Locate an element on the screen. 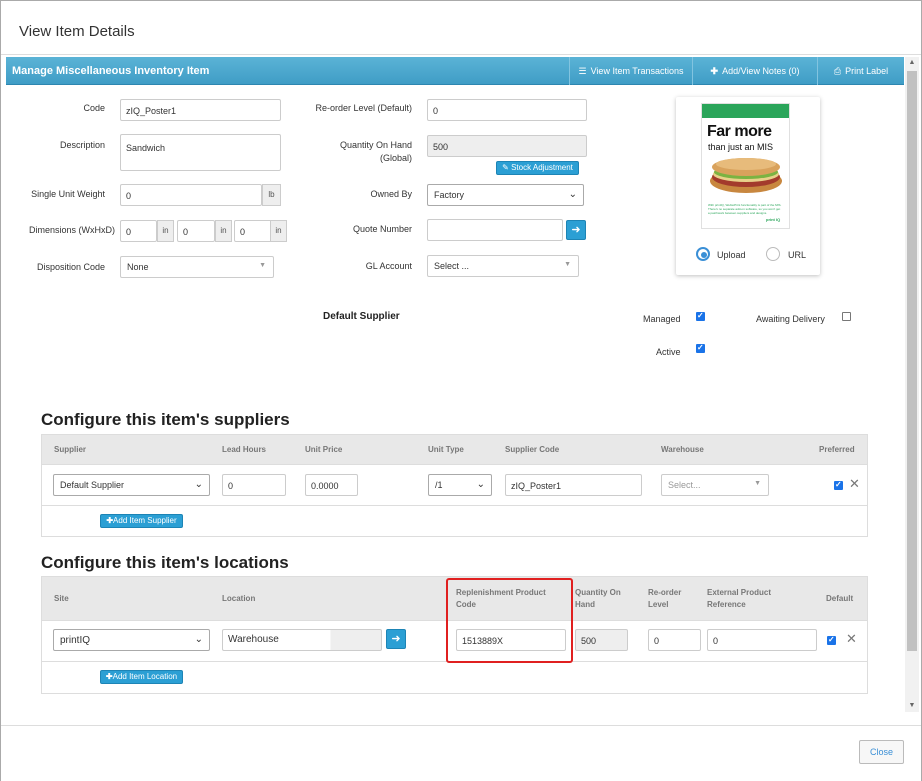  locations-section-title: Configure this item's locations is located at coordinates (165, 562).